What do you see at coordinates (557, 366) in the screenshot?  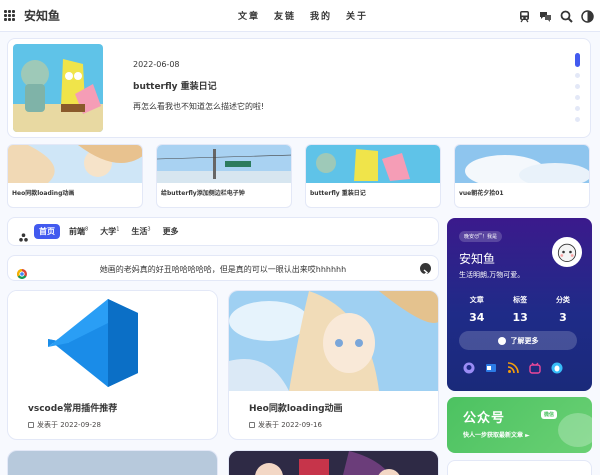 I see `qq-icon` at bounding box center [557, 366].